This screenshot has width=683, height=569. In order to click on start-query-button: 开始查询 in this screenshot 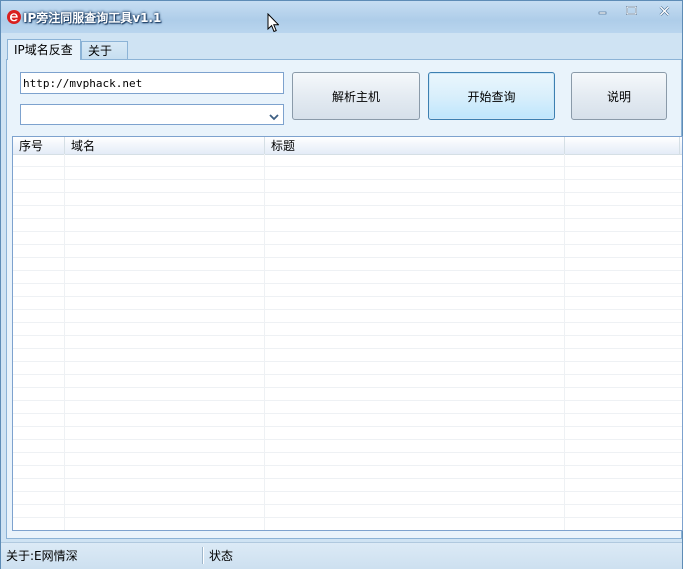, I will do `click(491, 96)`.